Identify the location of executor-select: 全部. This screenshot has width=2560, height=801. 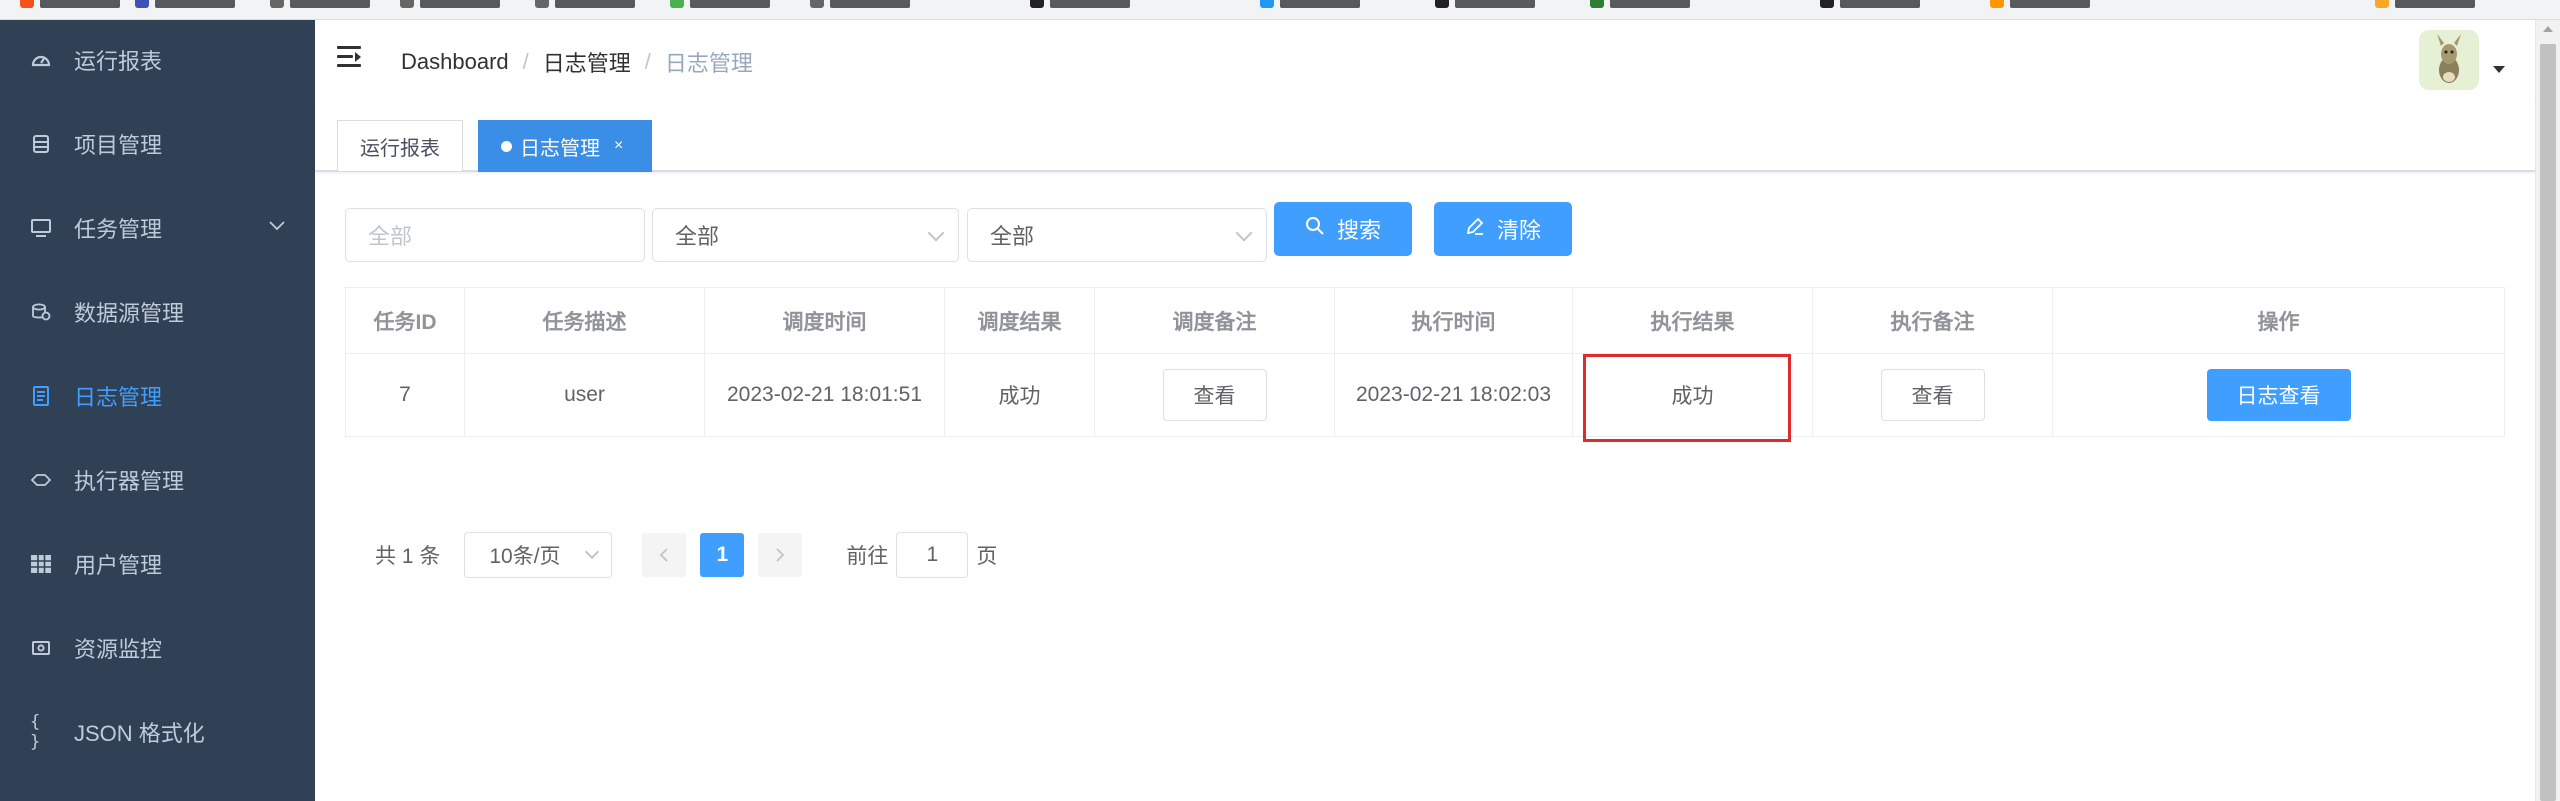
(1117, 235).